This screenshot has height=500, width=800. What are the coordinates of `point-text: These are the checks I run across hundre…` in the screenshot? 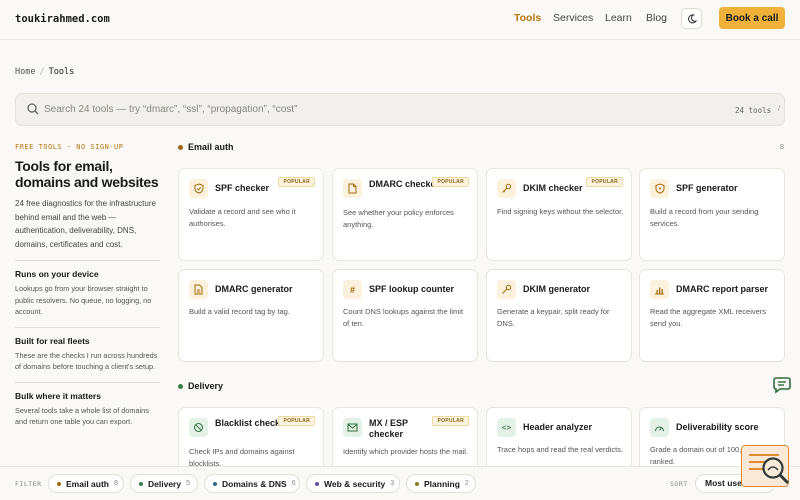 It's located at (86, 361).